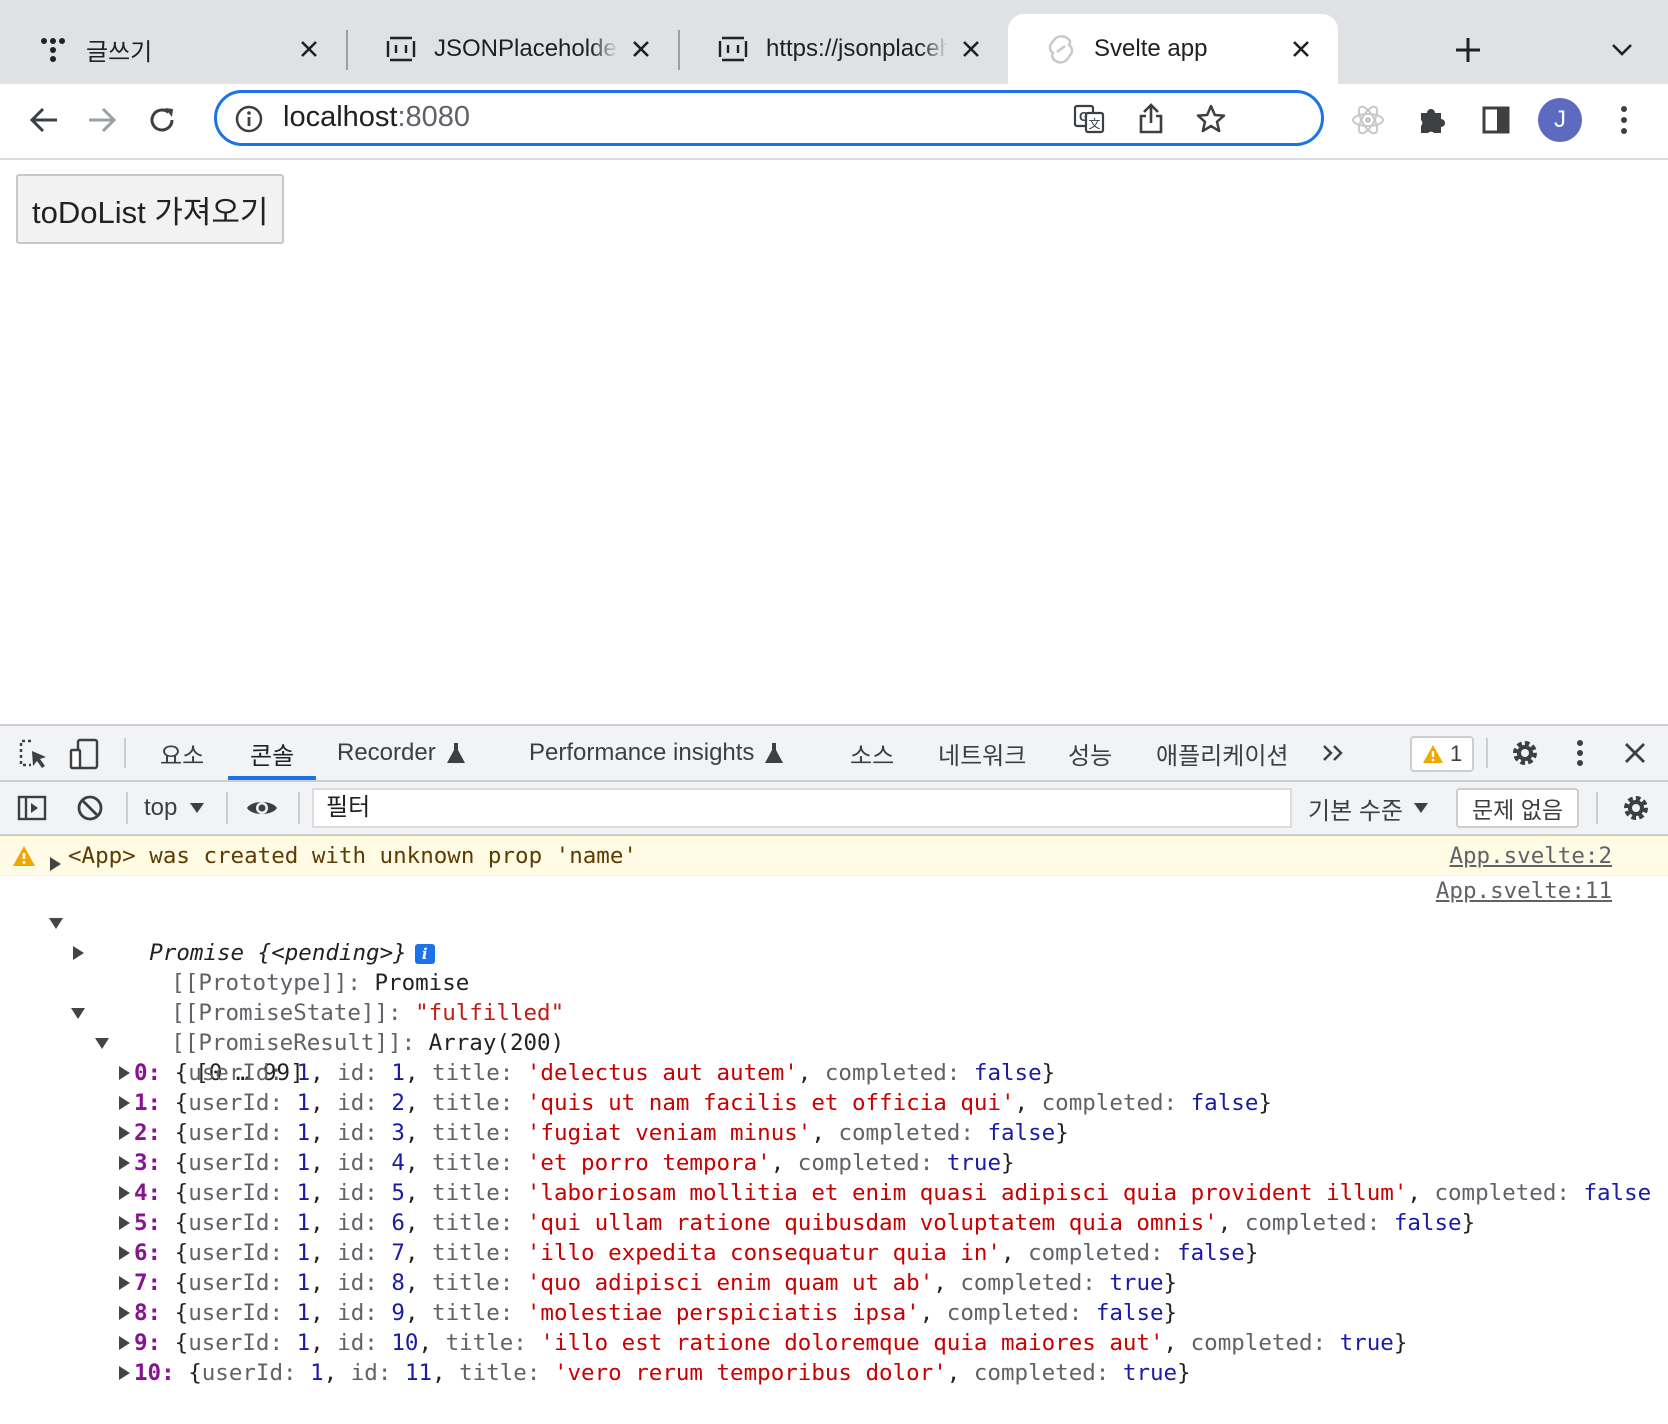 The width and height of the screenshot is (1668, 1424). What do you see at coordinates (1173, 49) in the screenshot?
I see `tab-svelte-app: Svelte app` at bounding box center [1173, 49].